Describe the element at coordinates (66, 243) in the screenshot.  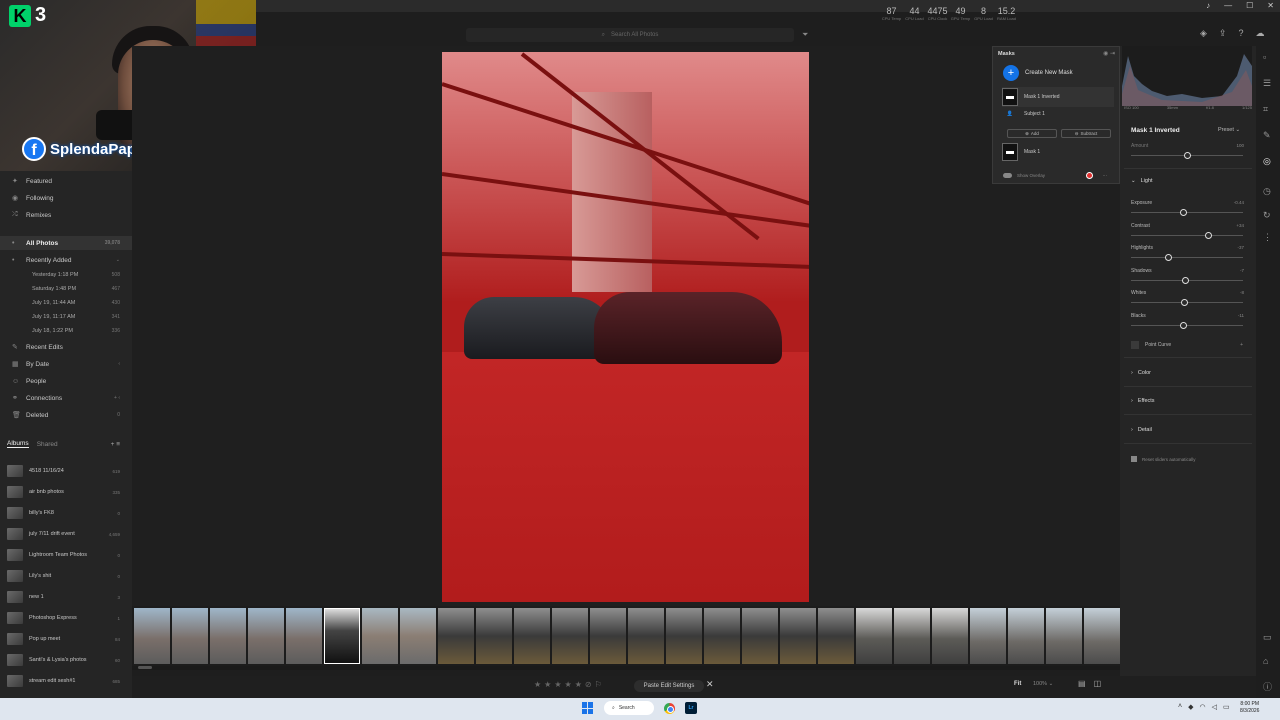
I see `sidebar-item-all-photos: • All Photos 39,078` at that location.